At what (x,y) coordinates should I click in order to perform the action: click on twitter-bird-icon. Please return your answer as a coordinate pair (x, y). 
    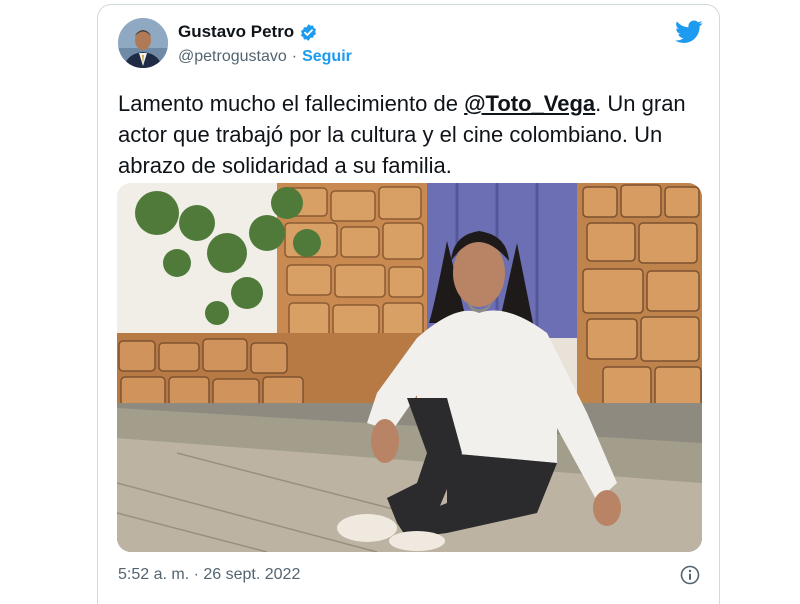
    Looking at the image, I should click on (689, 32).